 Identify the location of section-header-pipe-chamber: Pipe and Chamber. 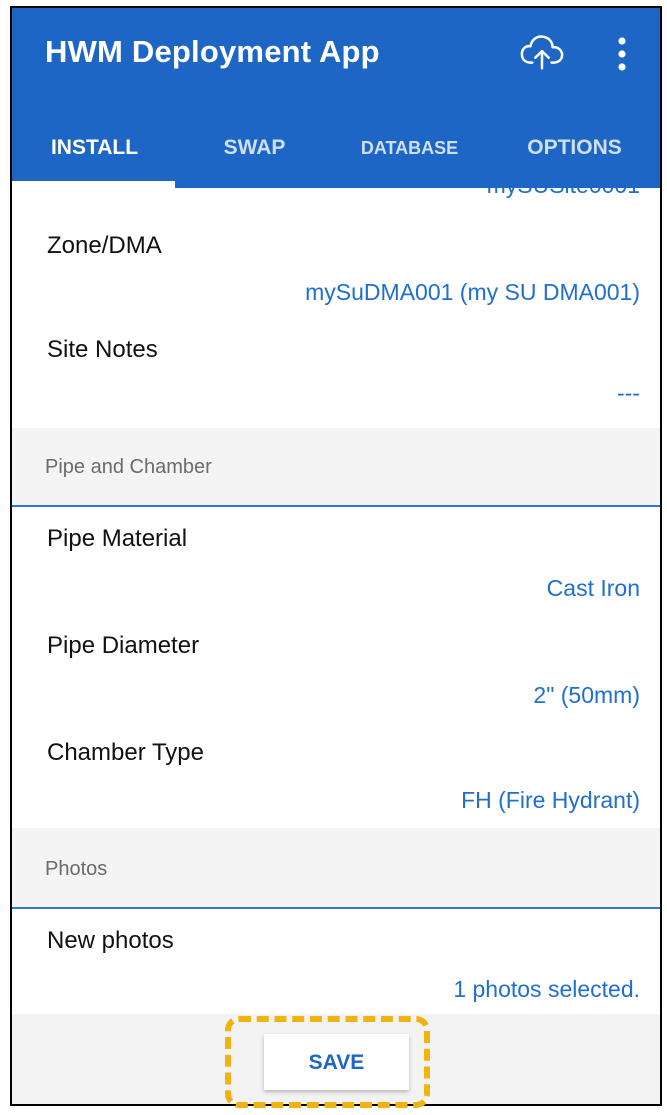
(336, 467).